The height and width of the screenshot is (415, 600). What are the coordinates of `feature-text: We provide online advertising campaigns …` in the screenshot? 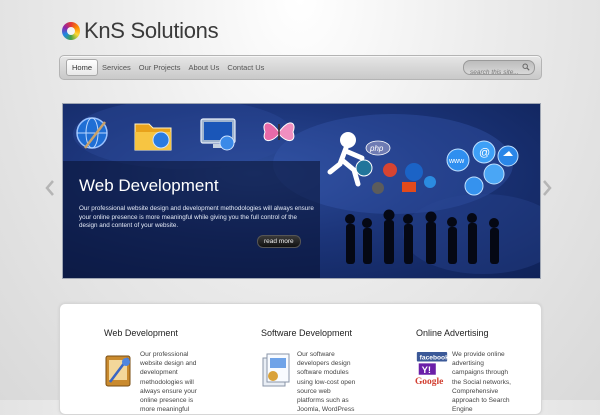 It's located at (482, 382).